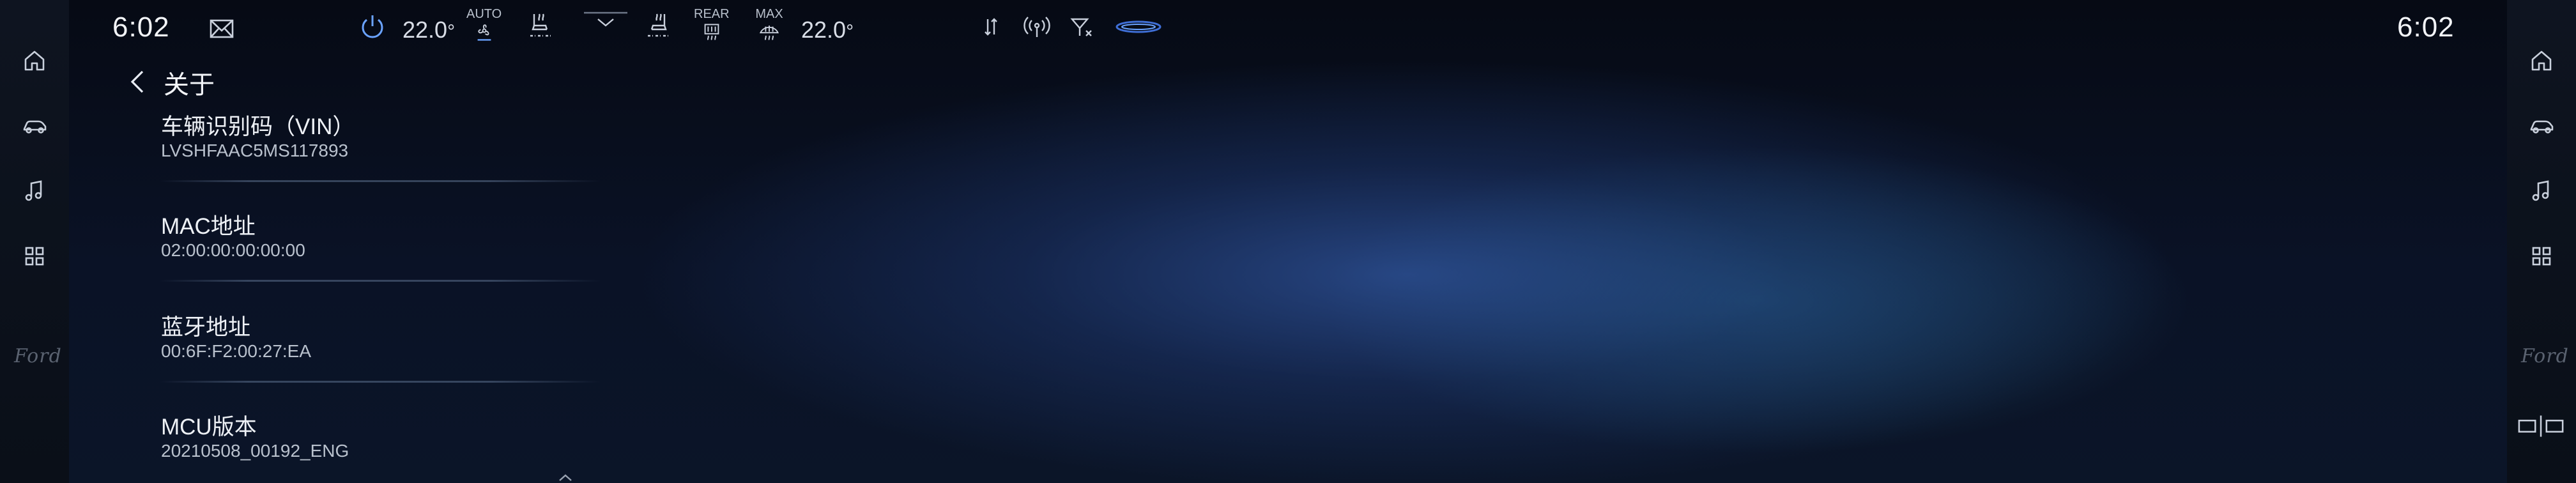  What do you see at coordinates (2541, 426) in the screenshot?
I see `split-screen-icon` at bounding box center [2541, 426].